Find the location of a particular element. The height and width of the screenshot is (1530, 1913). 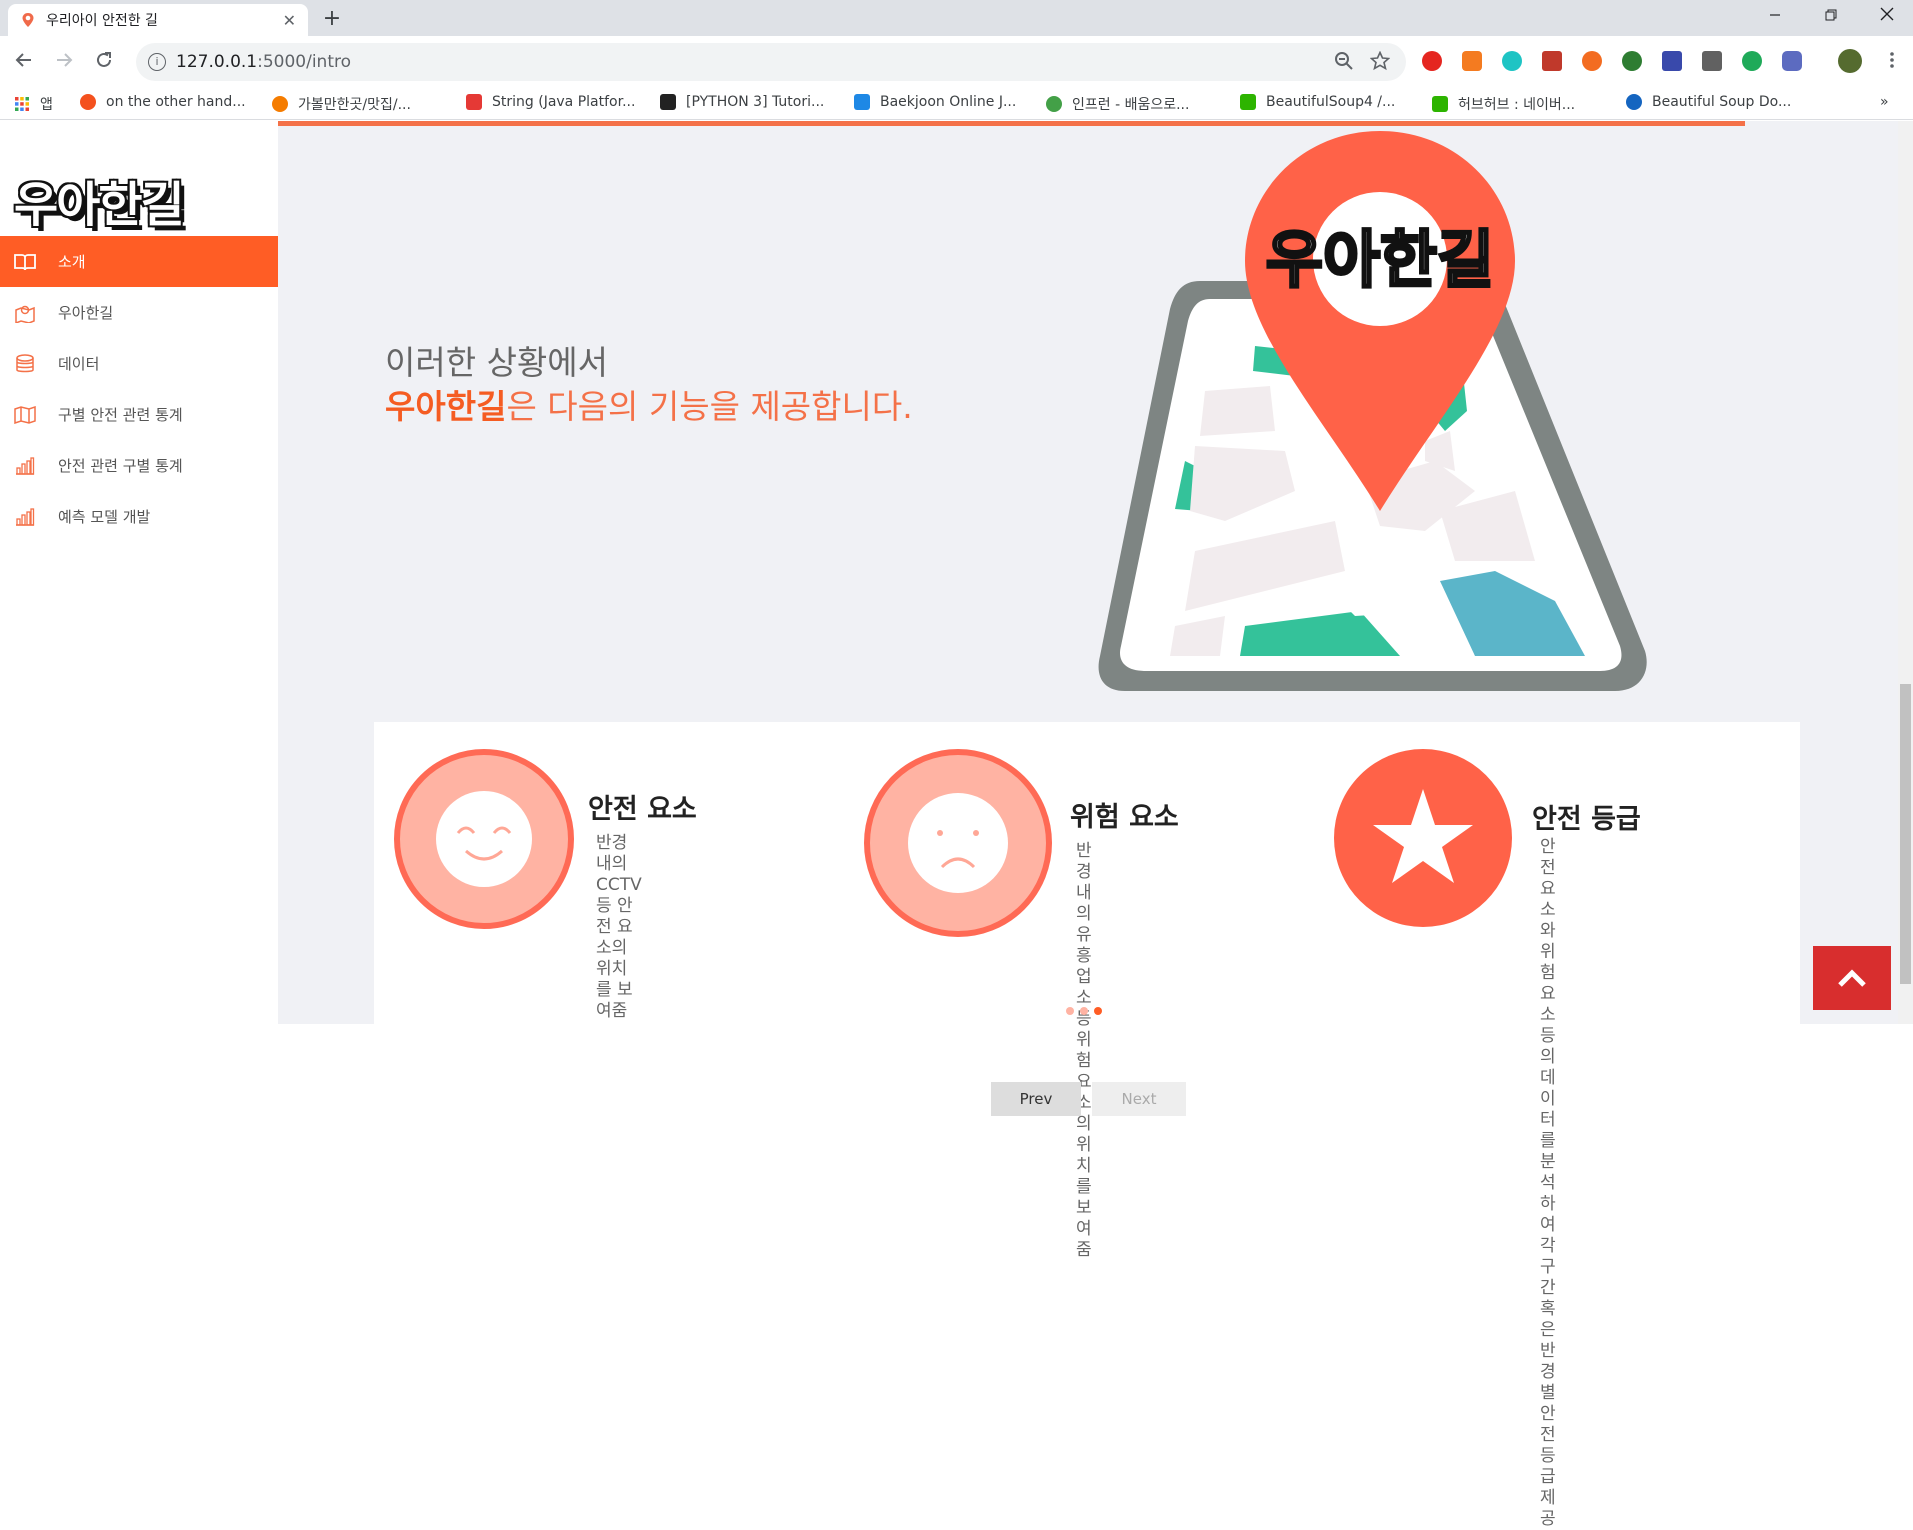

database-icon is located at coordinates (25, 363).